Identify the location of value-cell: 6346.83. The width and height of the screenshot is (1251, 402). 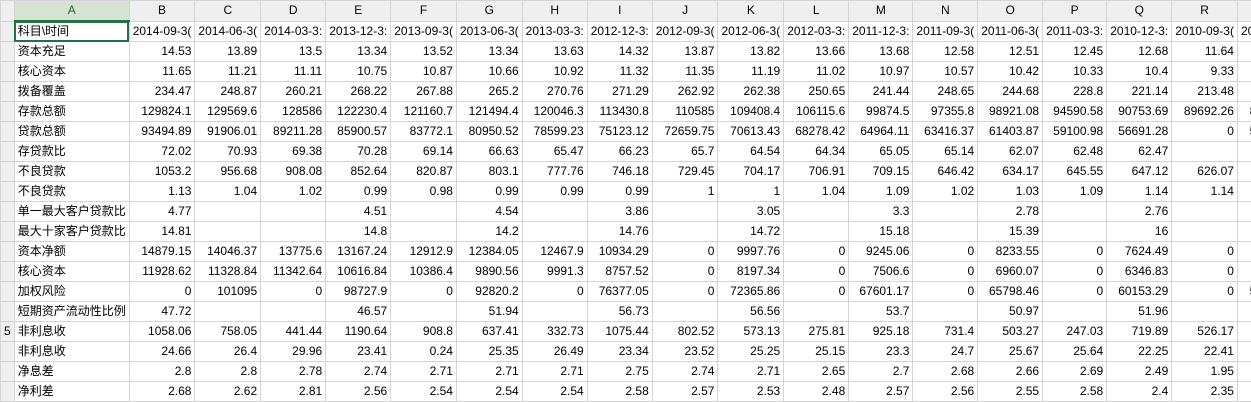
(1139, 271).